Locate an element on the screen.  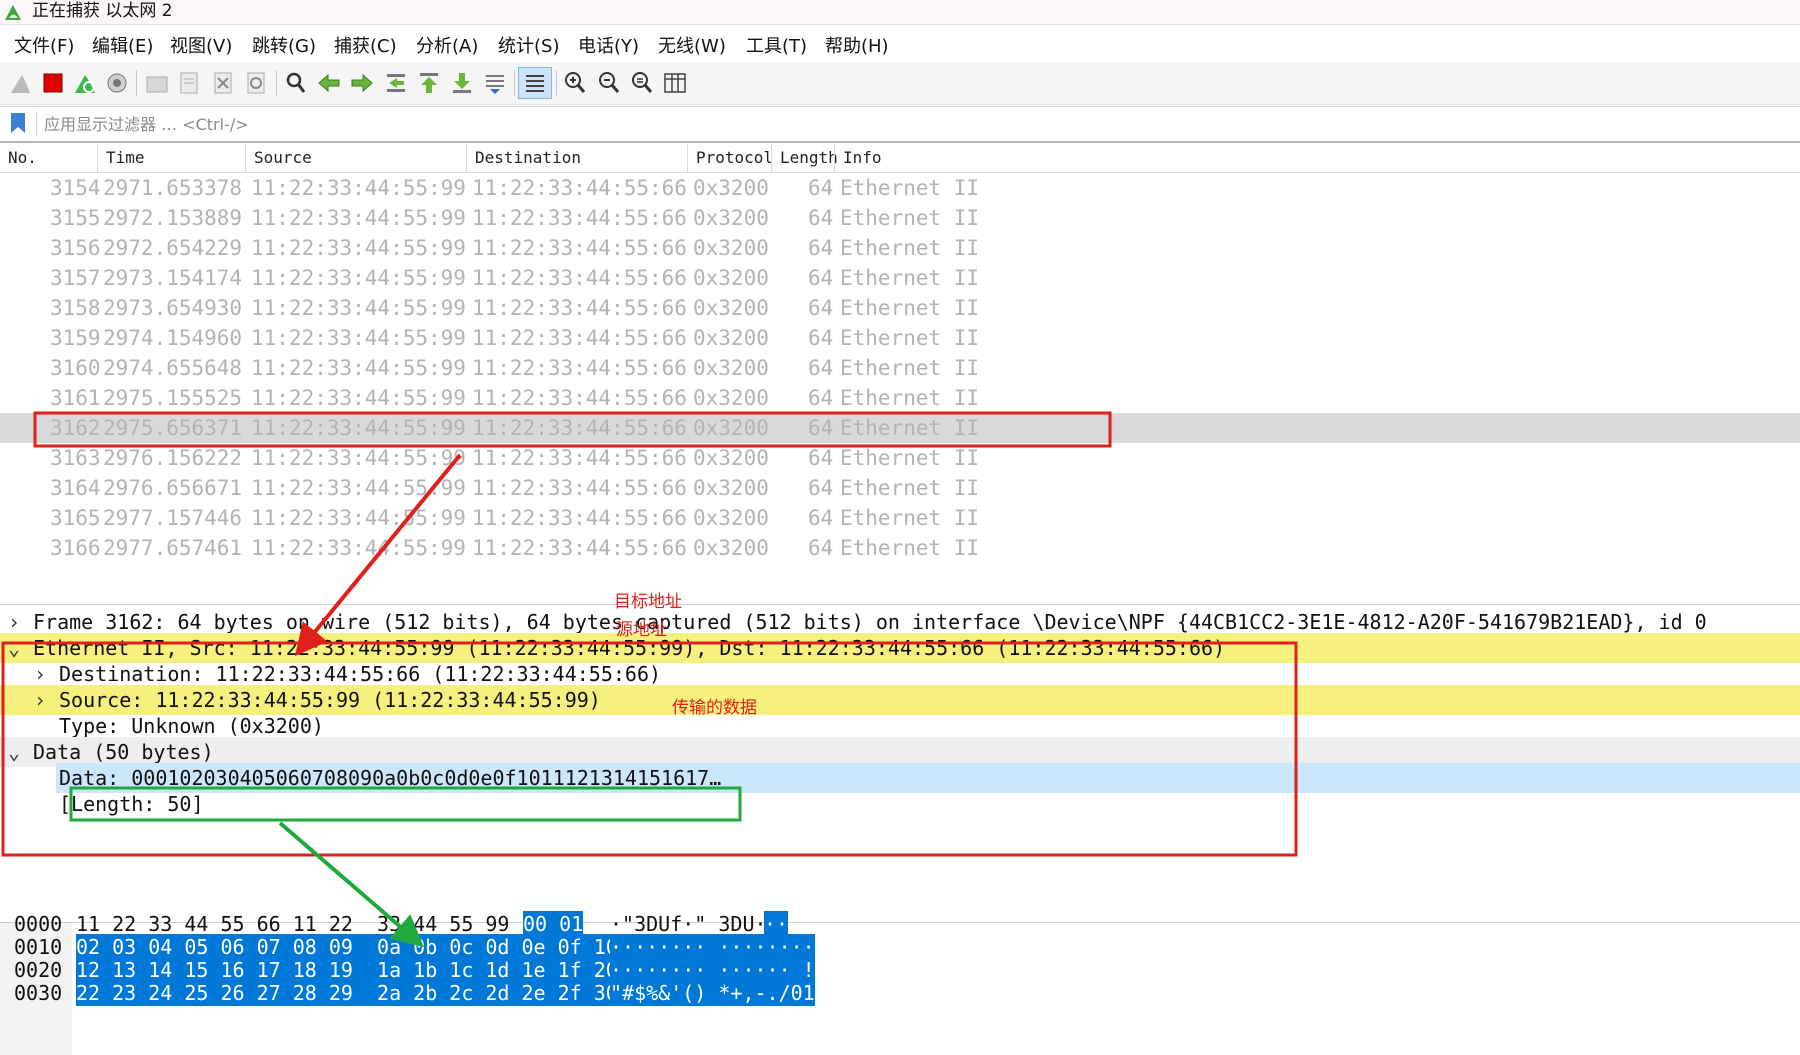
resize-columns-icon is located at coordinates (675, 83).